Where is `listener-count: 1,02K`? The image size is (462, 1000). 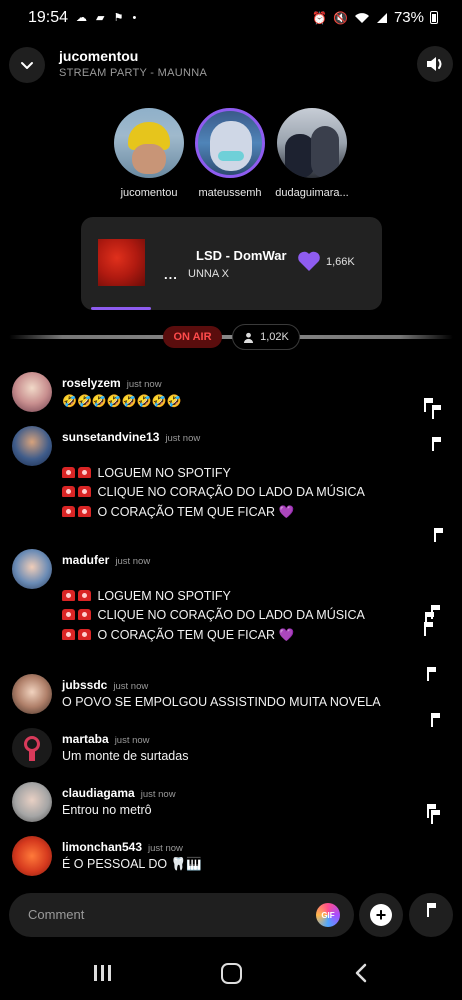 listener-count: 1,02K is located at coordinates (266, 337).